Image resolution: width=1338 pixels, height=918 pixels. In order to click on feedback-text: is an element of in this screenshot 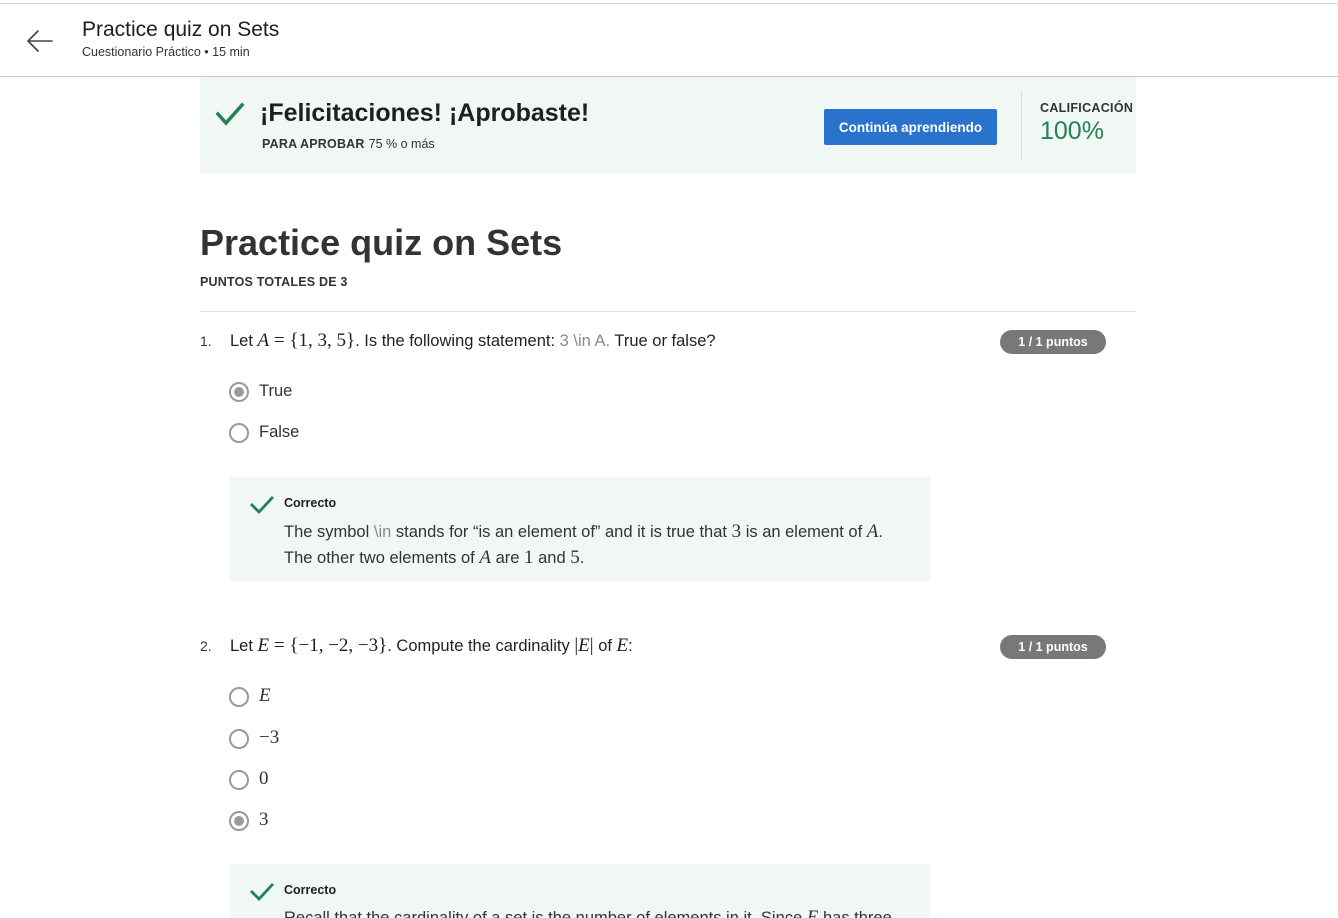, I will do `click(804, 532)`.